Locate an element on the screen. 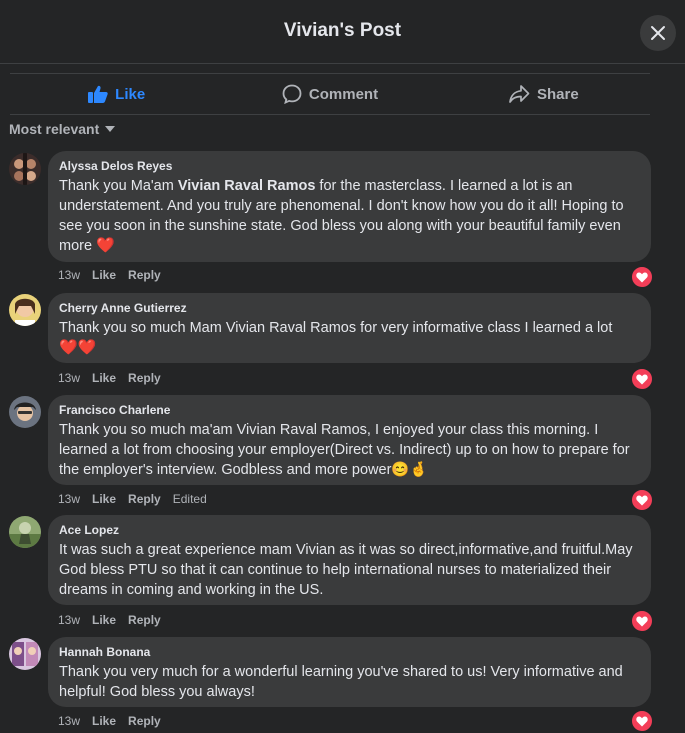  share-button: Share is located at coordinates (543, 94).